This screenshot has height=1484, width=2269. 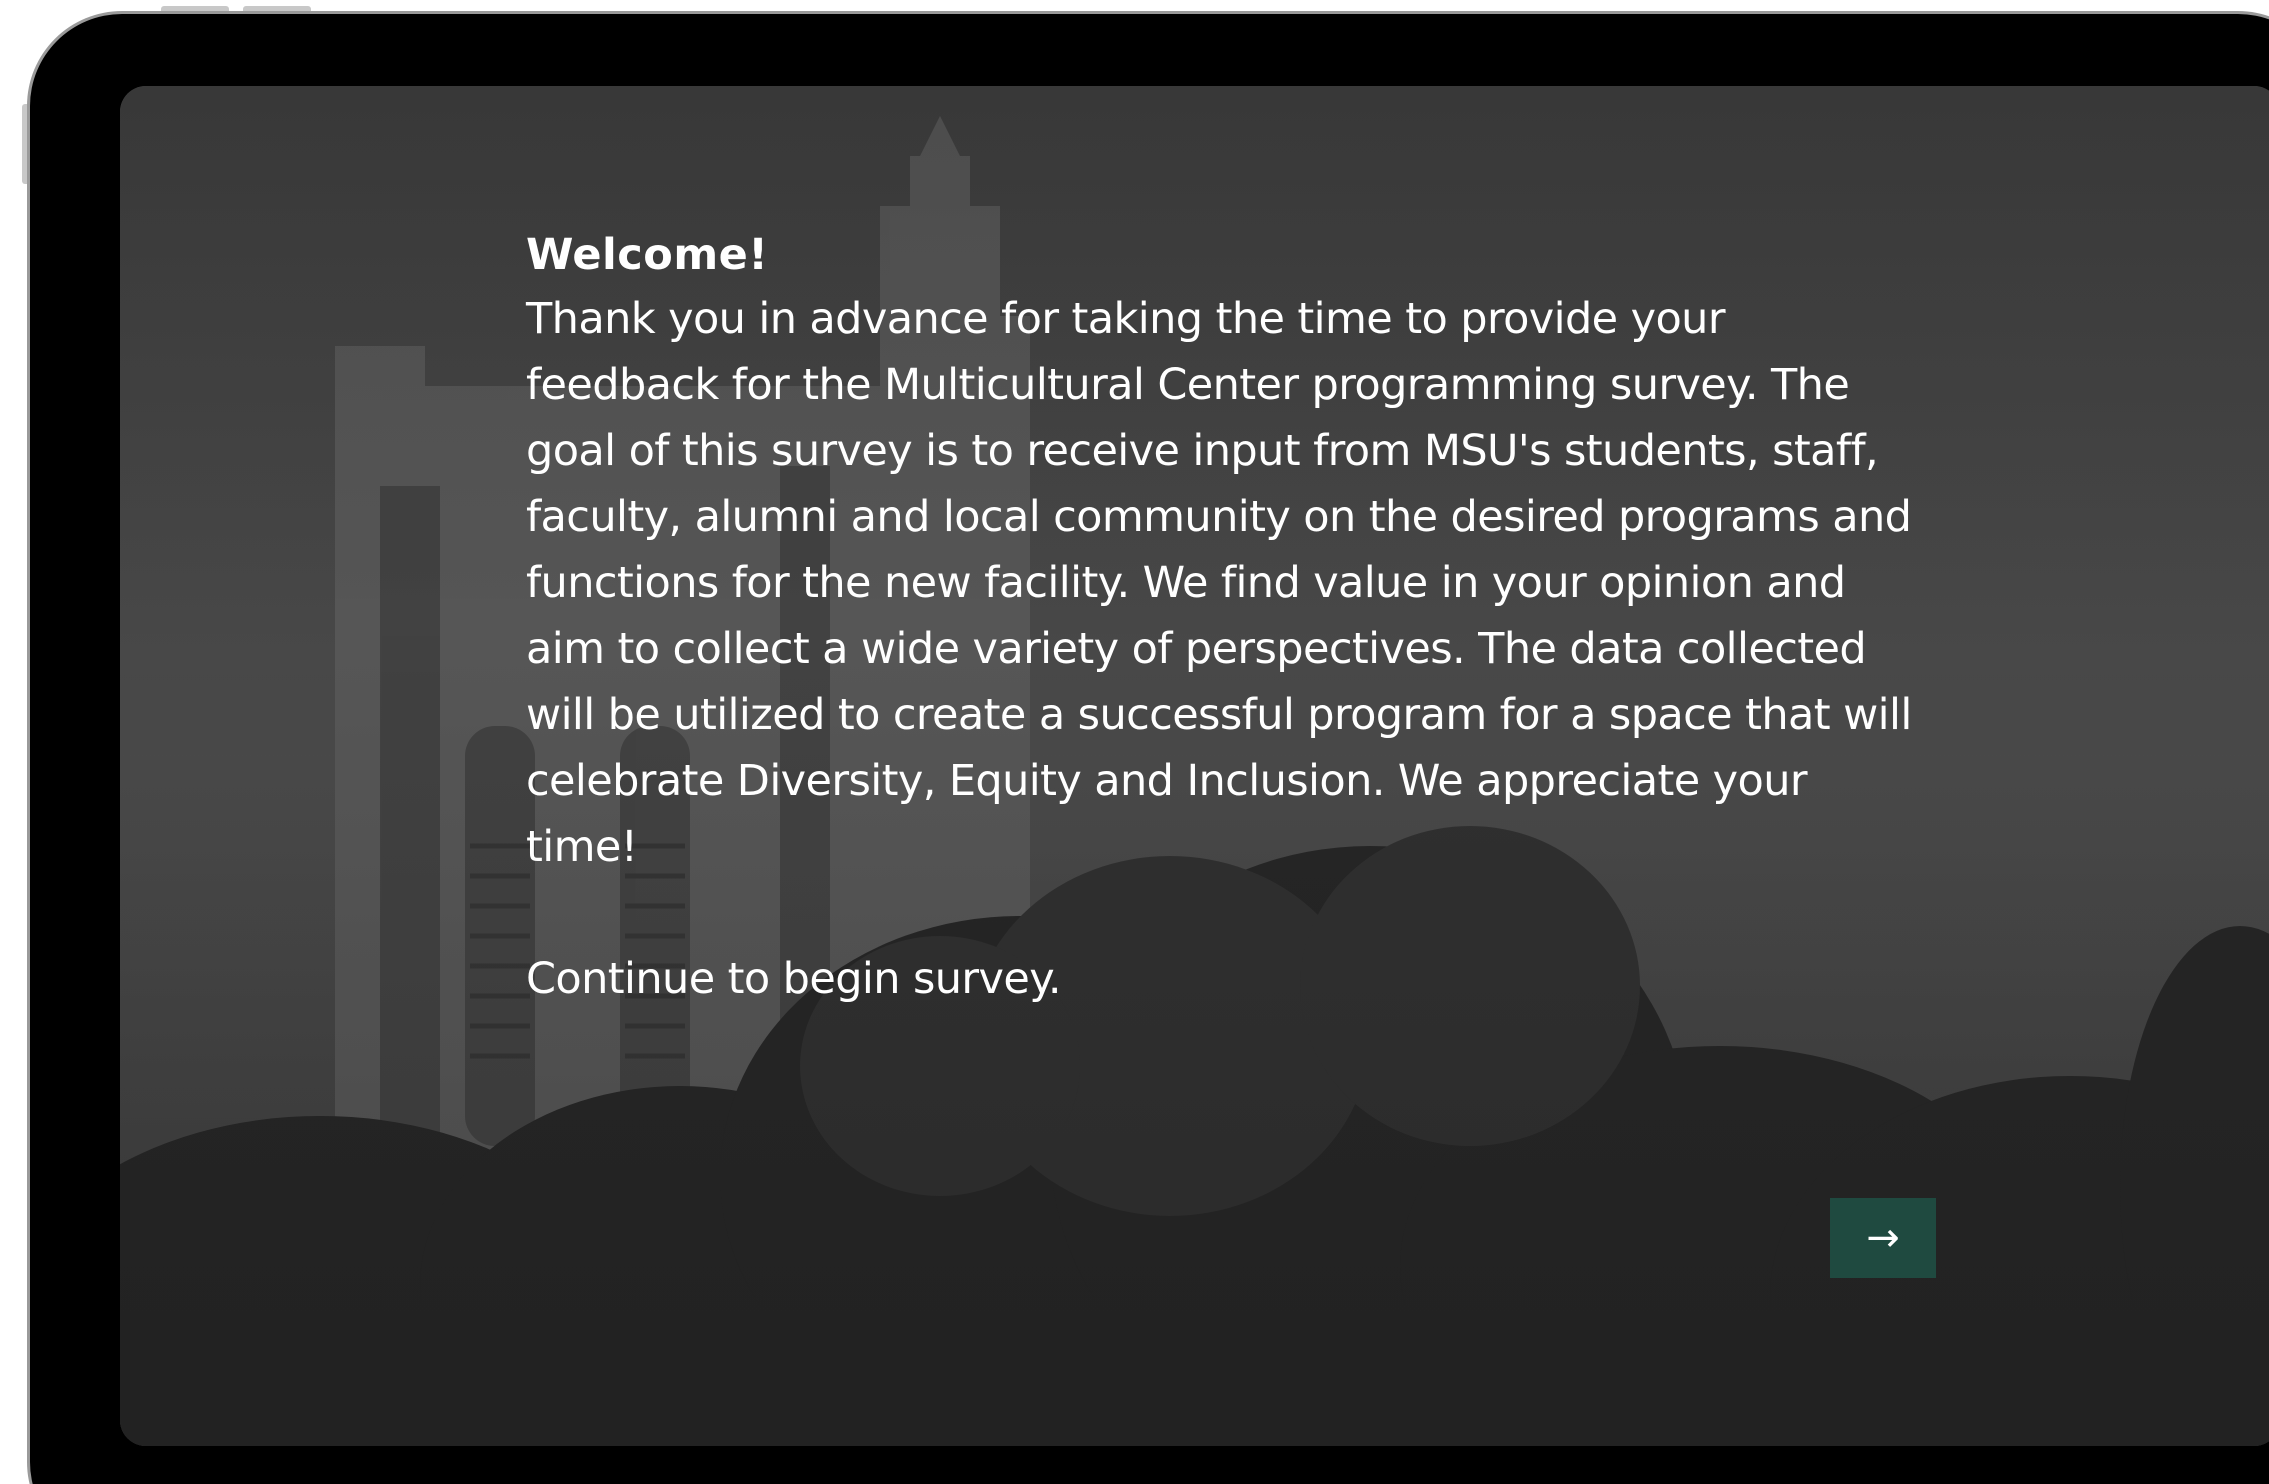 What do you see at coordinates (277, 10) in the screenshot?
I see `volume-down-hardware-button` at bounding box center [277, 10].